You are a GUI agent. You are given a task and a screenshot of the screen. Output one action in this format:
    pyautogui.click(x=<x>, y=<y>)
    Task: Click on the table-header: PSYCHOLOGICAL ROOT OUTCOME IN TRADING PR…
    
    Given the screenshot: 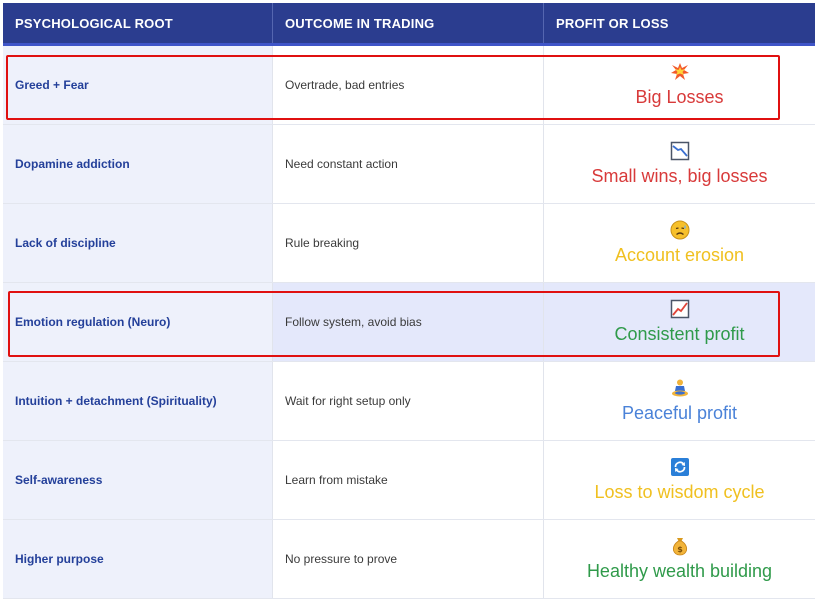 What is the action you would take?
    pyautogui.click(x=409, y=24)
    